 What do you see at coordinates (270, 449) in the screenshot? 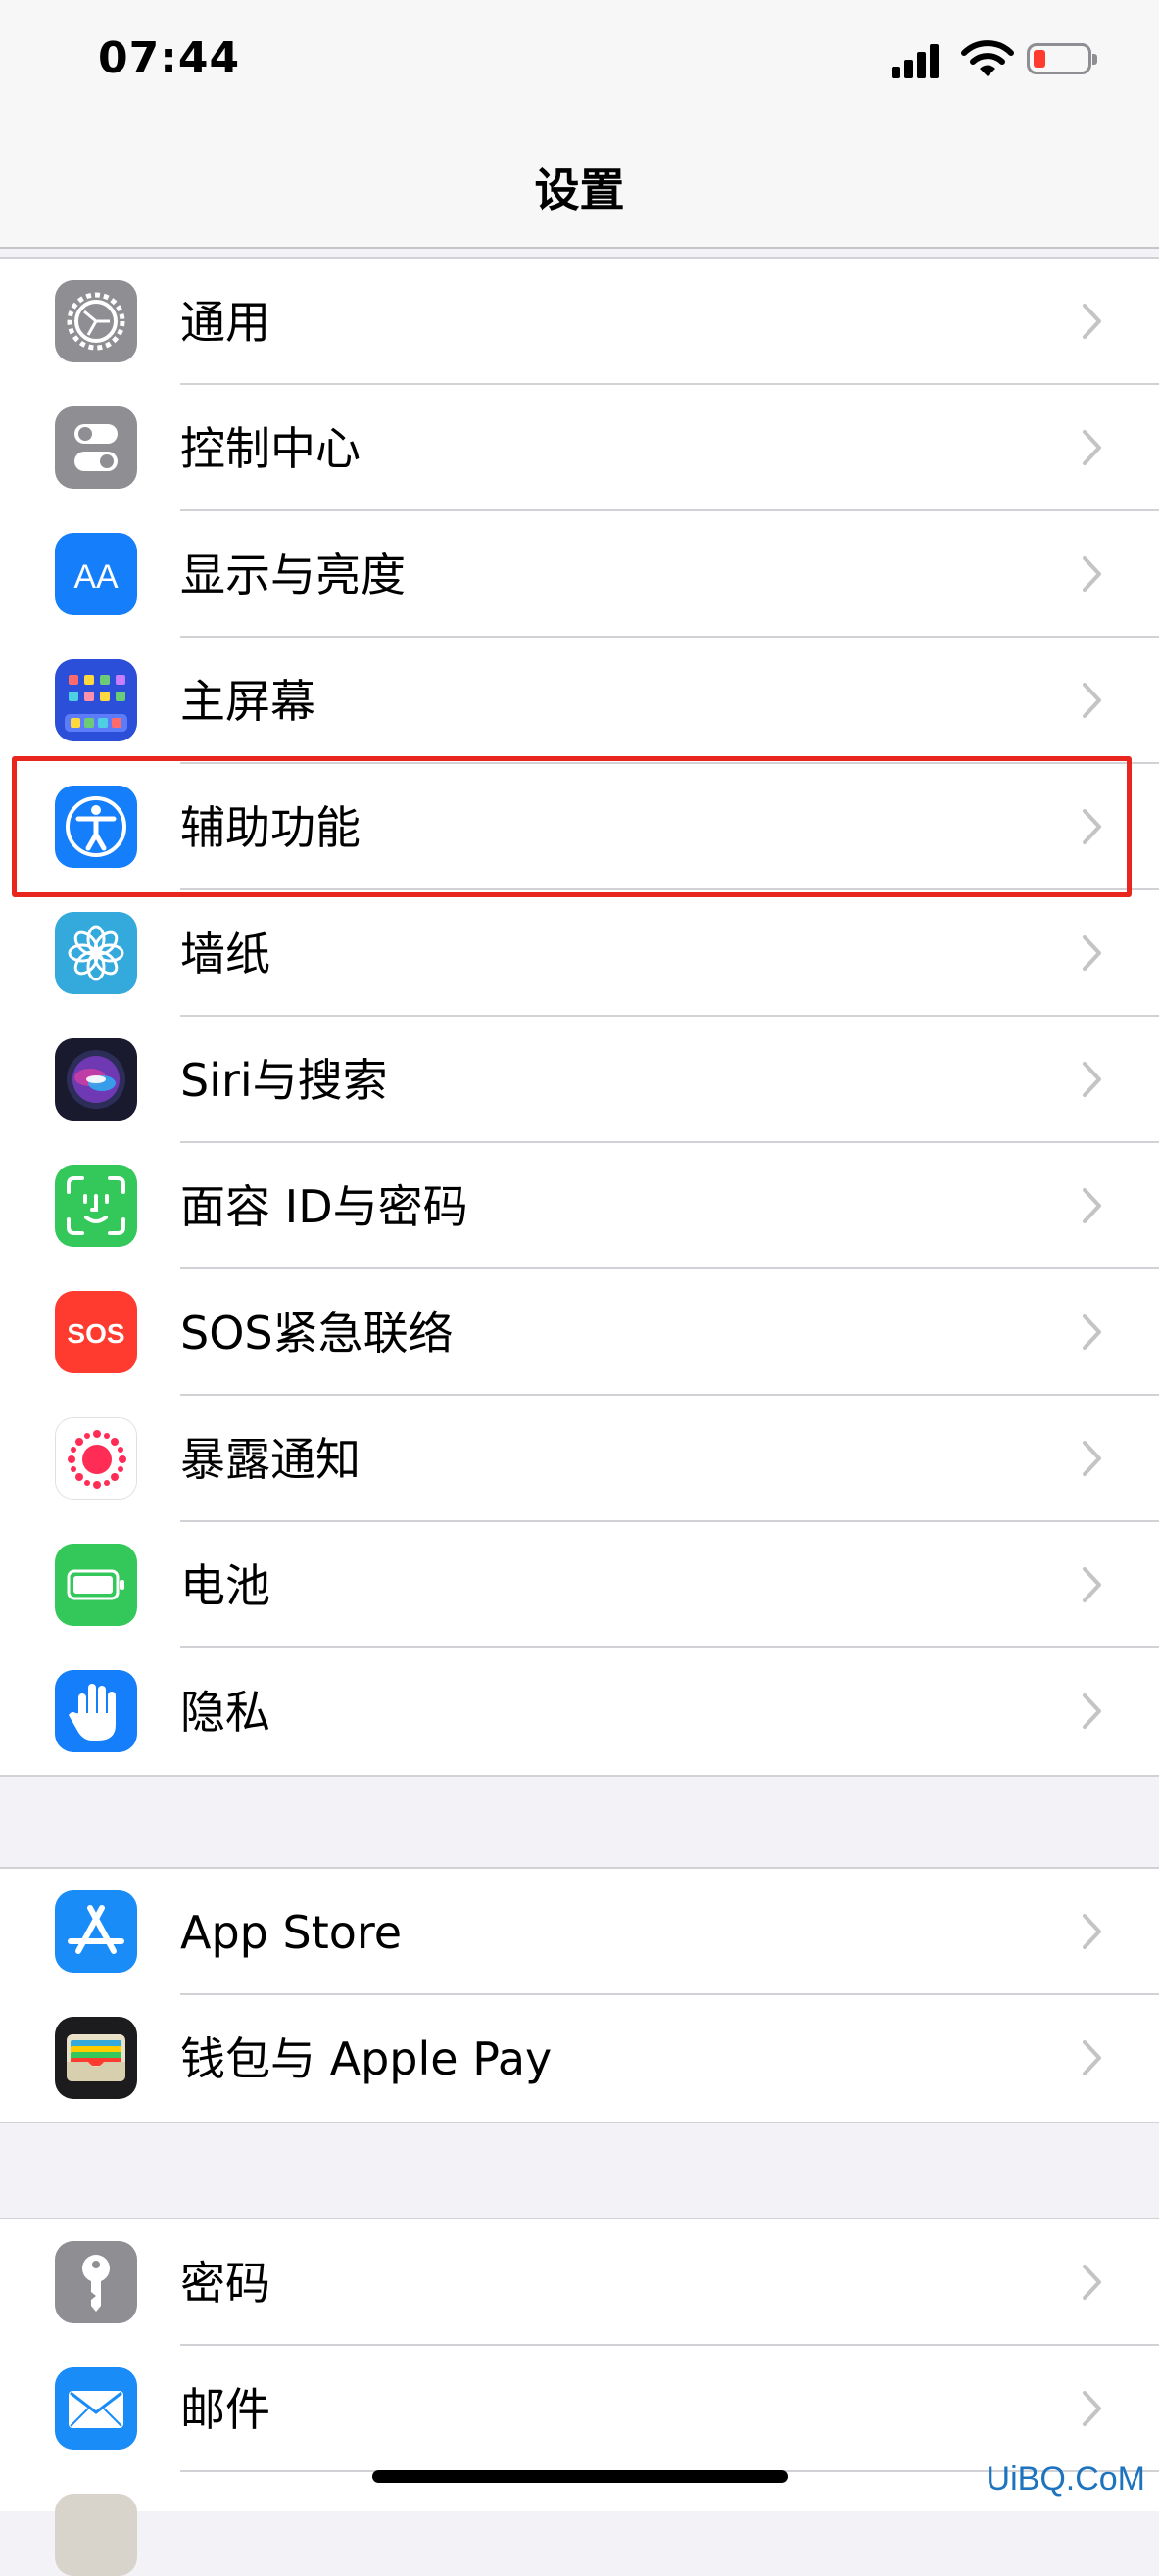
I see `row-label: 控制中心` at bounding box center [270, 449].